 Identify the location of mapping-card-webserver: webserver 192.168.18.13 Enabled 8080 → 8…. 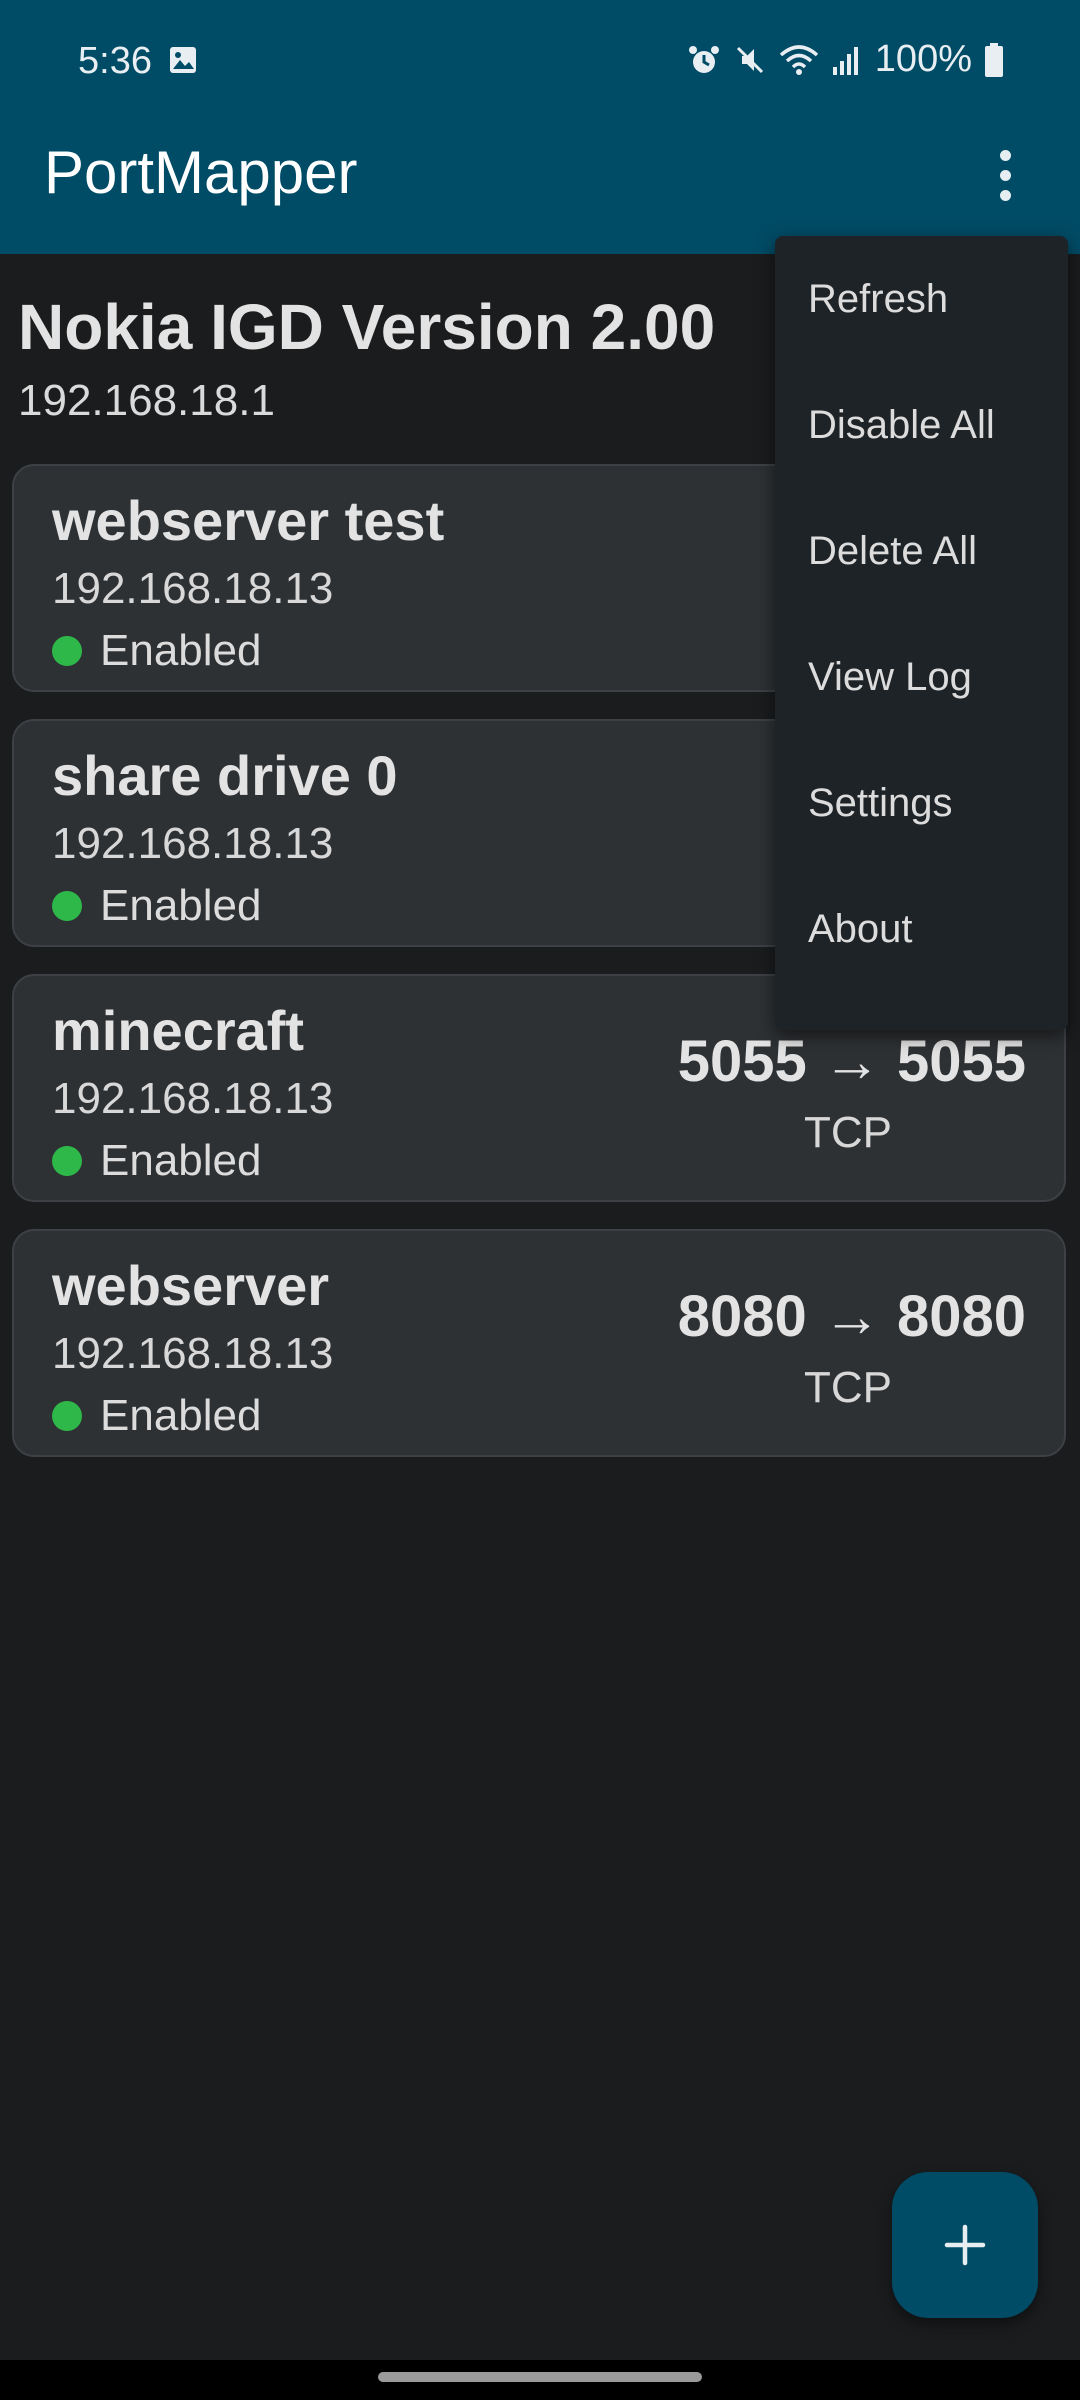
(539, 1343).